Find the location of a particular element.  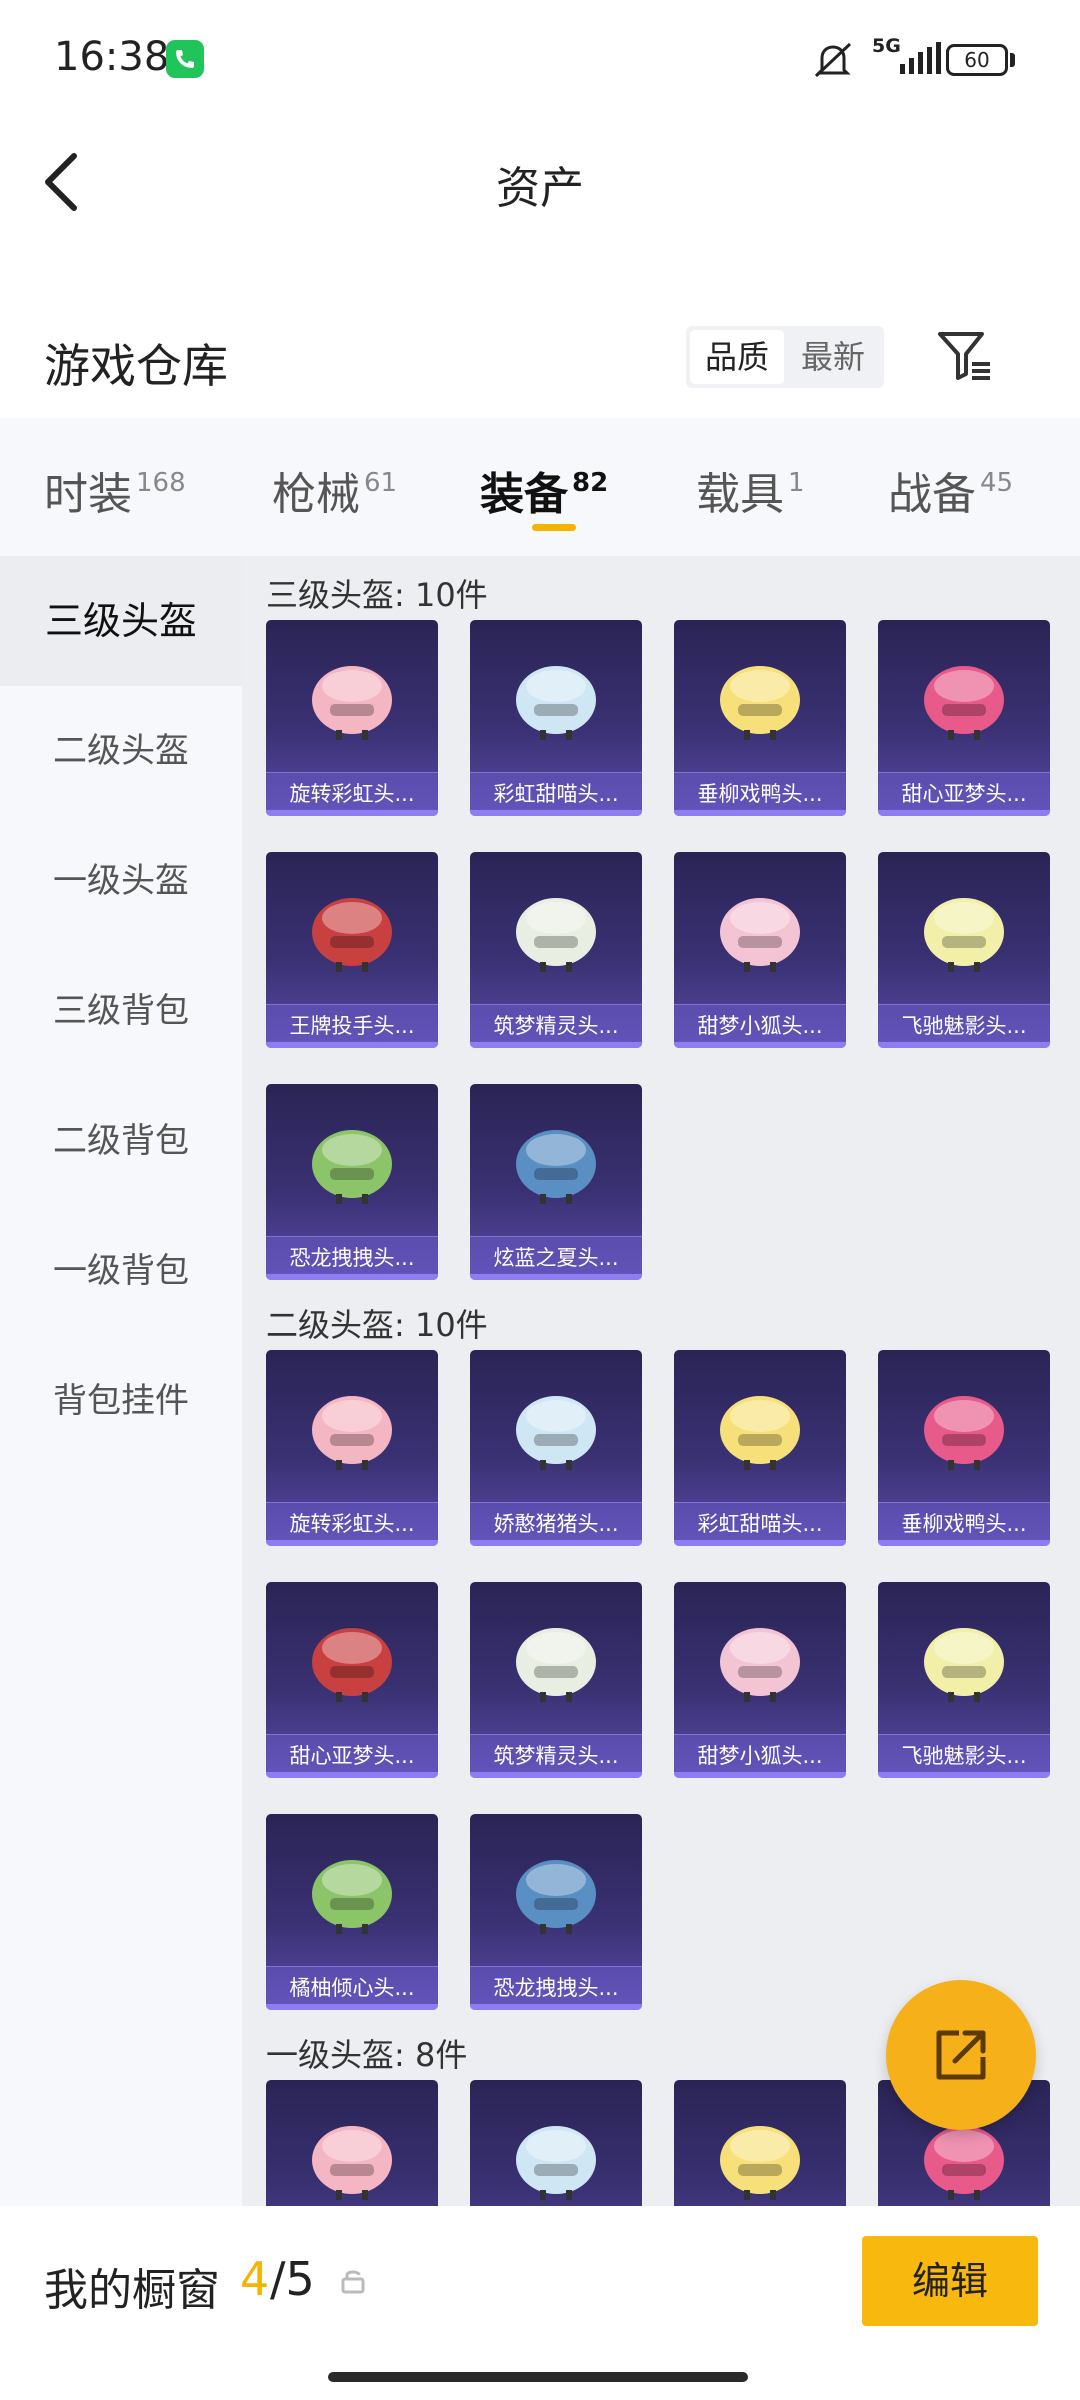

sidebar-item-level3-backpack: 三级背包 is located at coordinates (121, 1011).